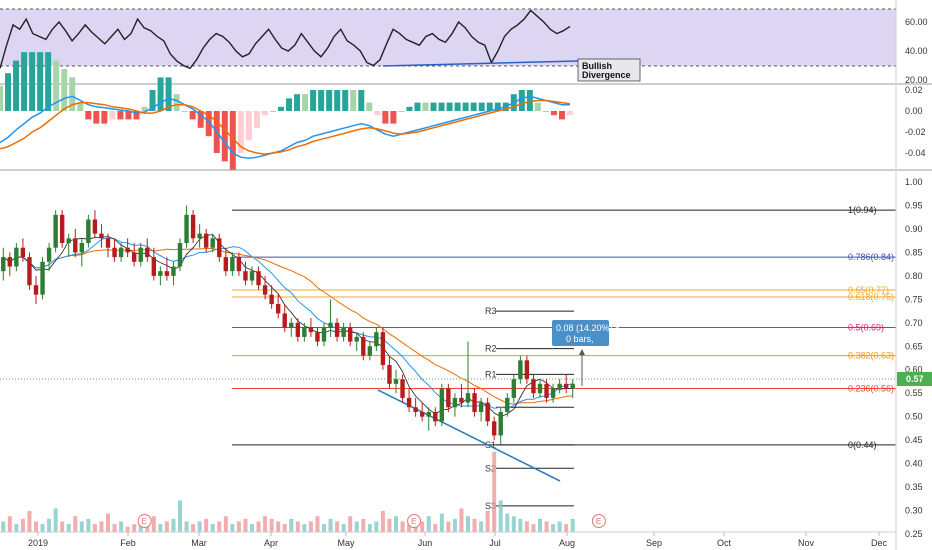 This screenshot has height=550, width=932. What do you see at coordinates (914, 417) in the screenshot?
I see `price-tick-label: 0.50` at bounding box center [914, 417].